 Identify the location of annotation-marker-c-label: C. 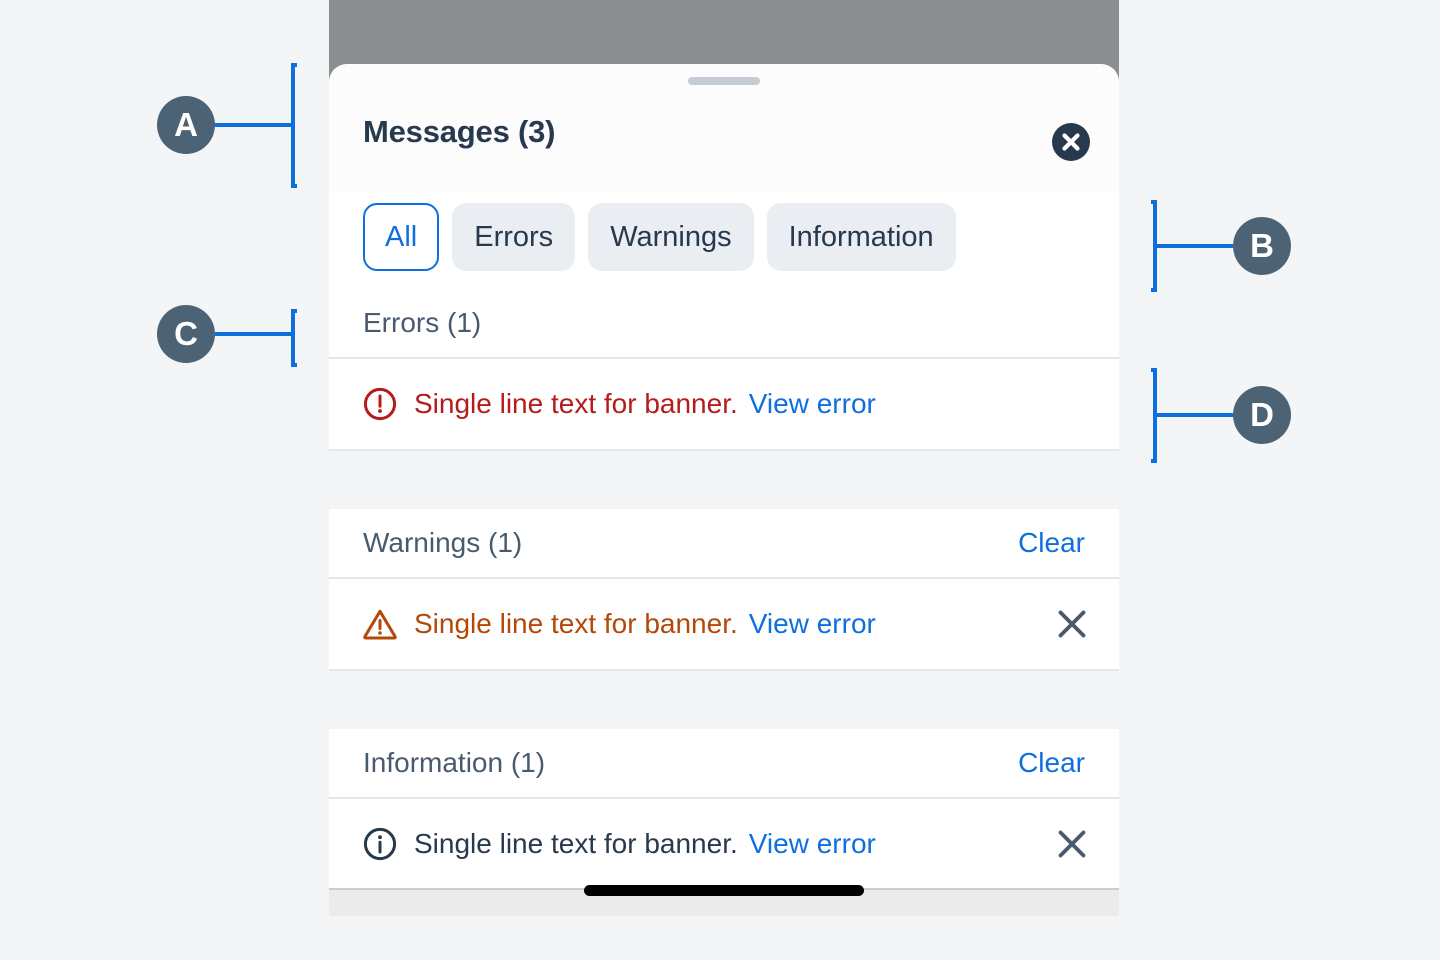
(186, 333).